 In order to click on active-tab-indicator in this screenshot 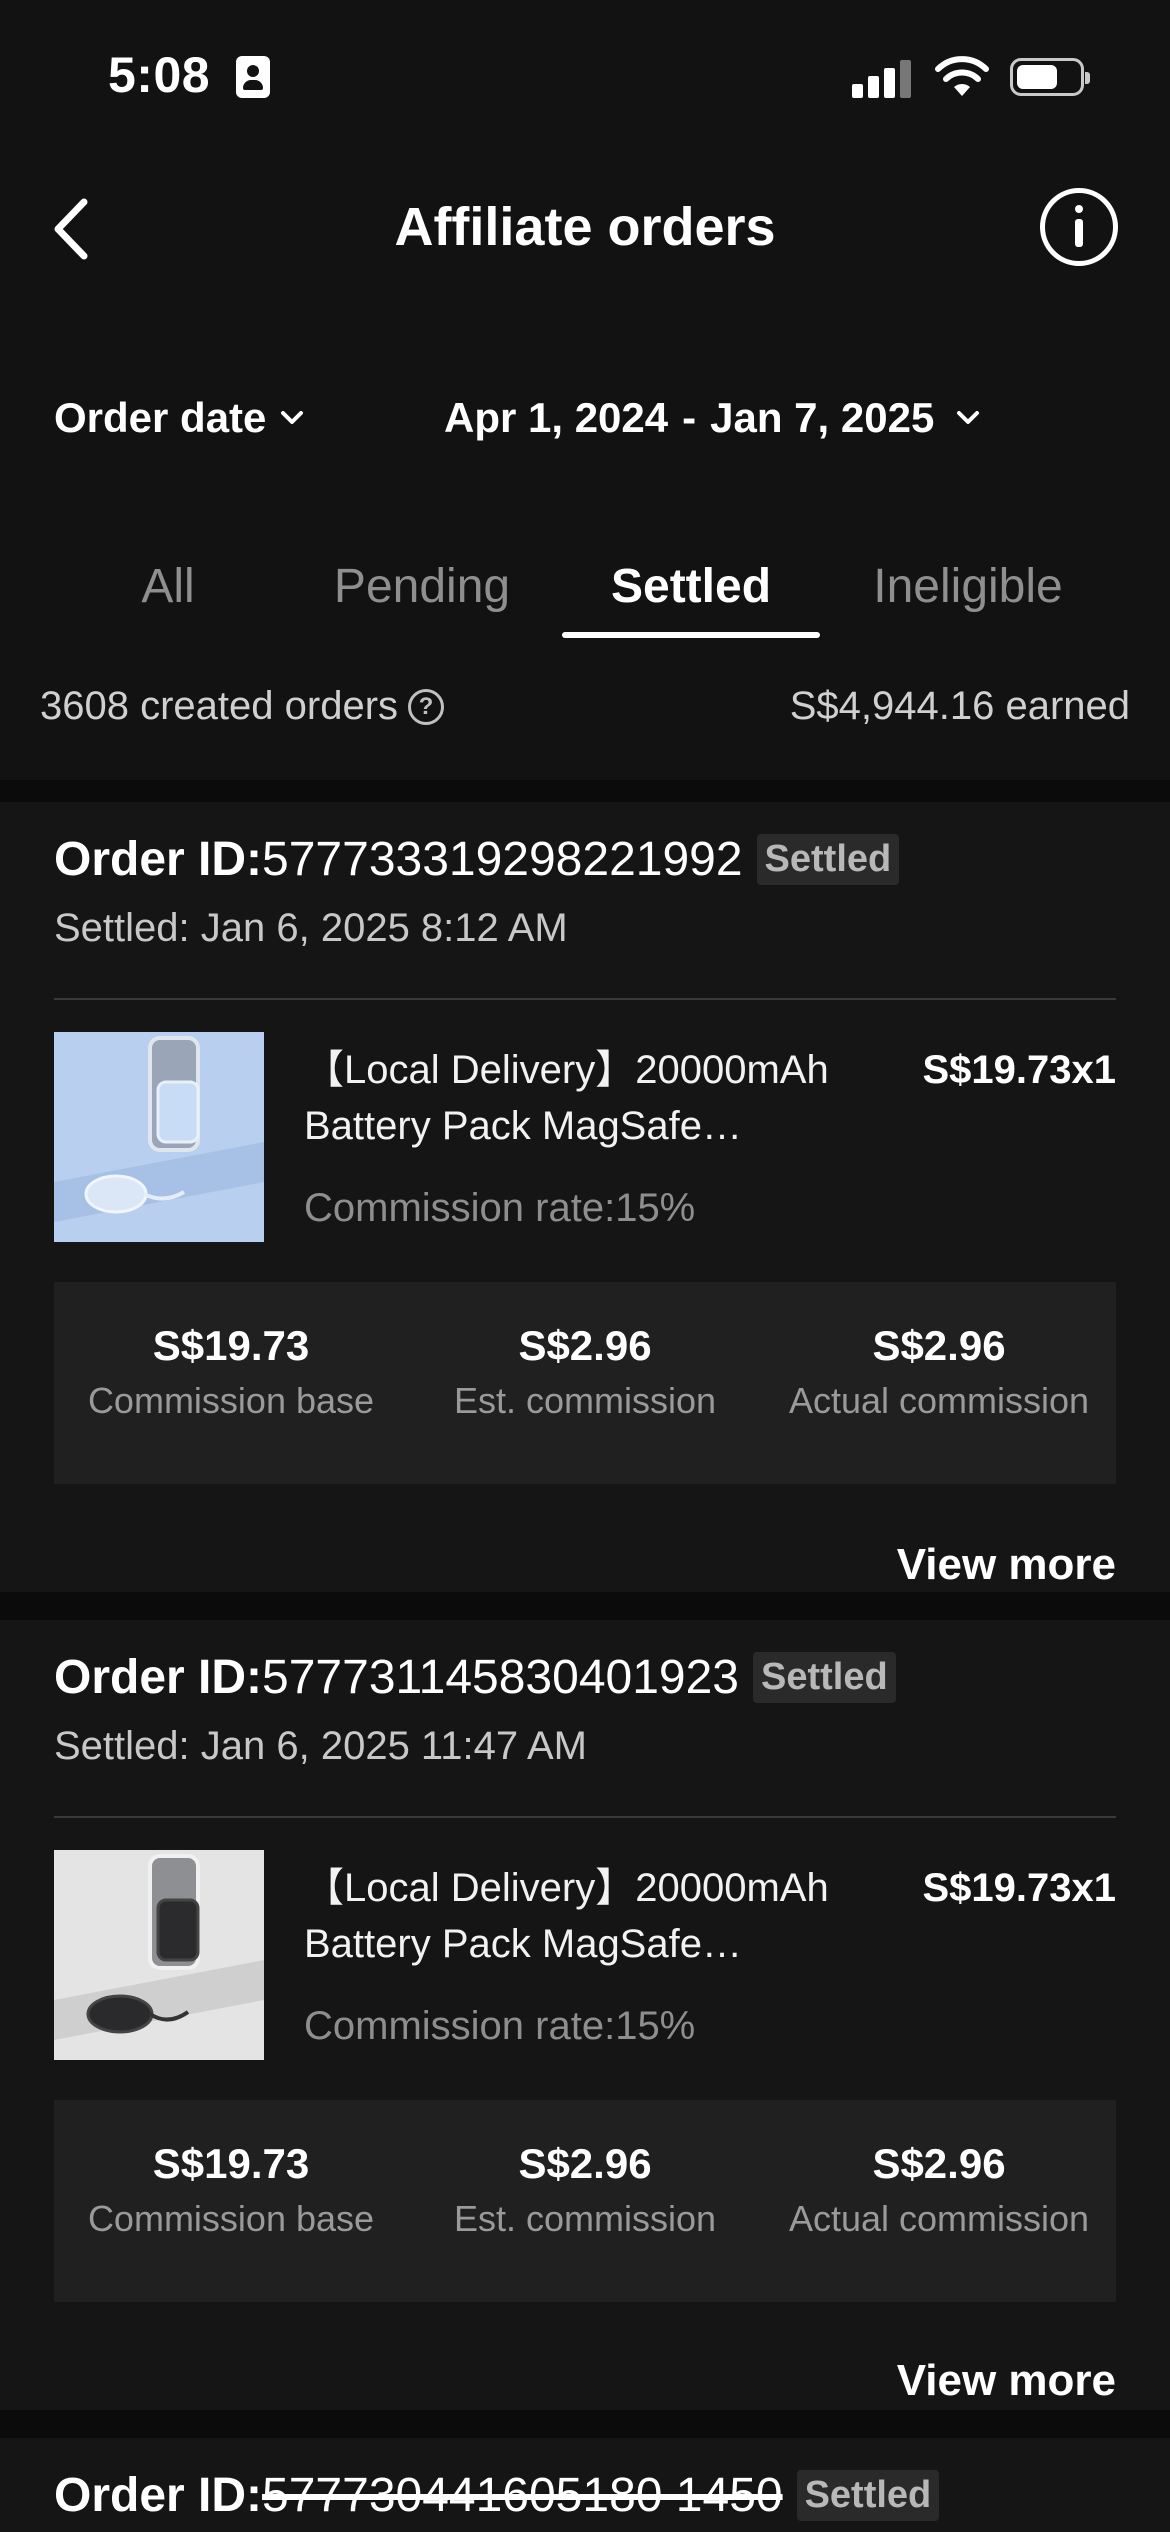, I will do `click(691, 635)`.